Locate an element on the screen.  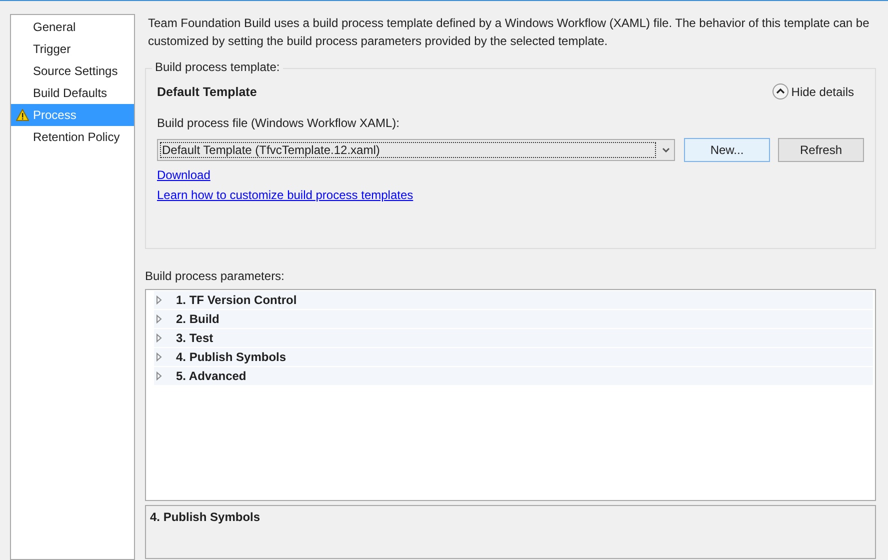
action-button: Refresh is located at coordinates (821, 150).